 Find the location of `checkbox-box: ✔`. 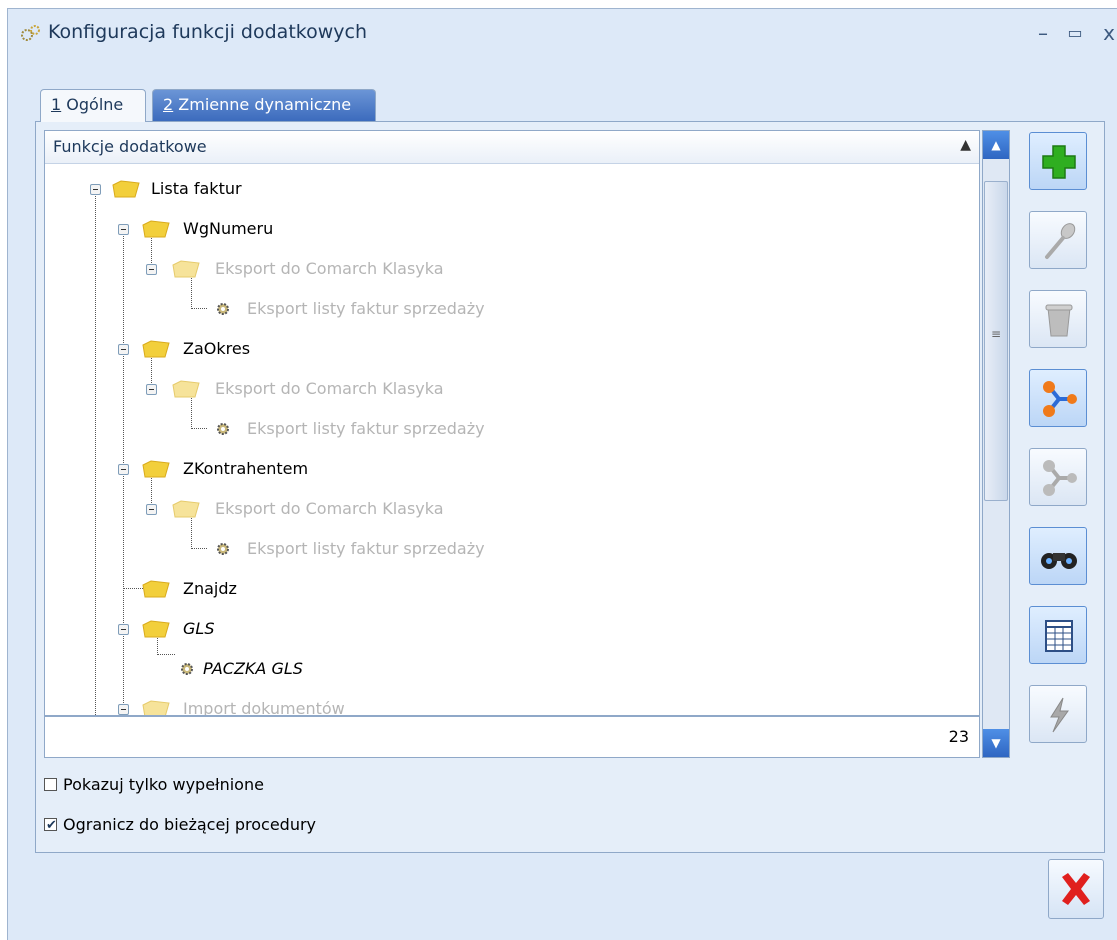

checkbox-box: ✔ is located at coordinates (50, 825).